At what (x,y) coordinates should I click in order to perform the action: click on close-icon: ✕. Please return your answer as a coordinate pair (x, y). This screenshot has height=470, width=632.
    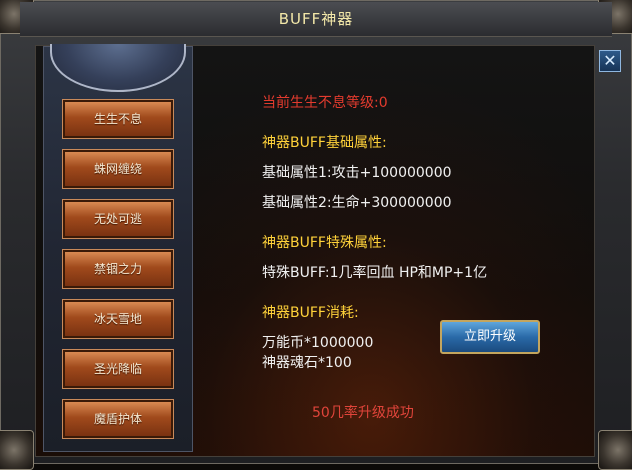
    Looking at the image, I should click on (610, 61).